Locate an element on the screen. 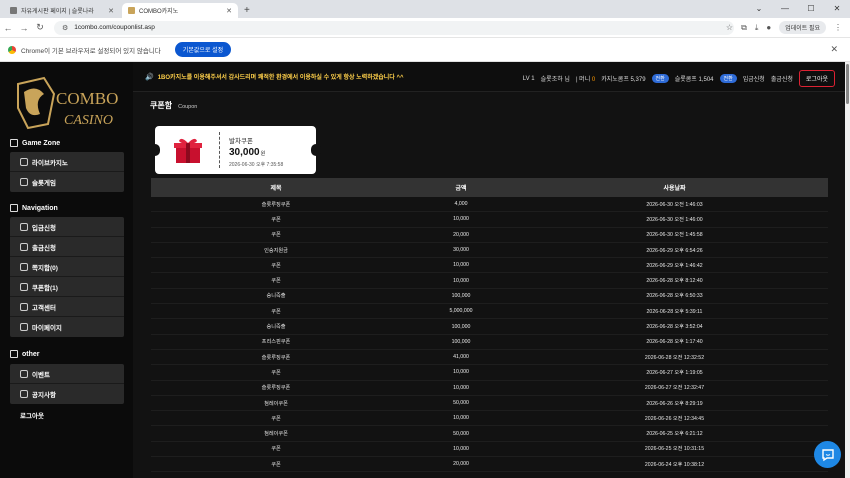 The width and height of the screenshot is (850, 478). table-row: 슬롯루징쿠폰 4,000 2026-06-30 오전 1:46:03 is located at coordinates (489, 205).